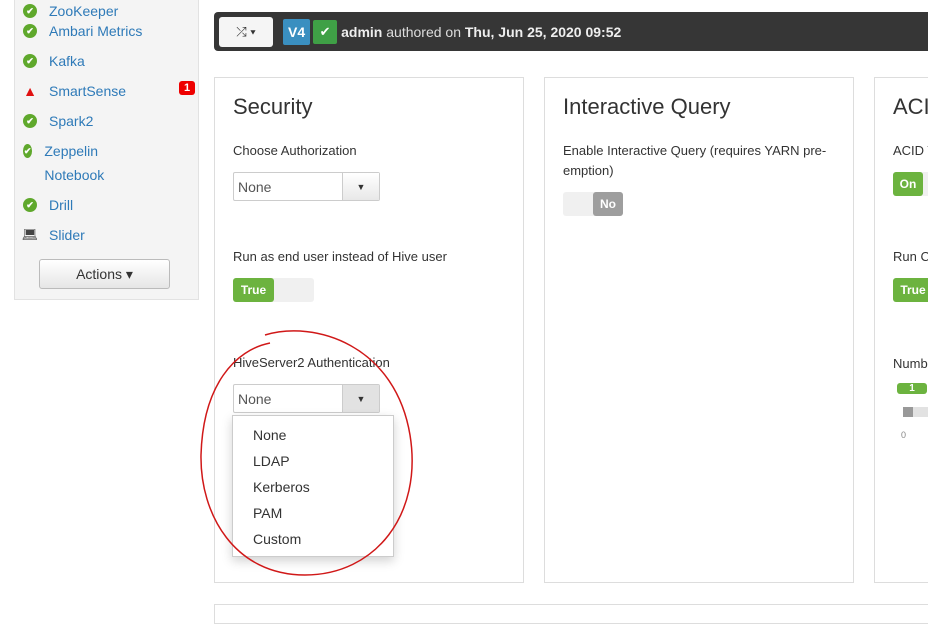  What do you see at coordinates (571, 614) in the screenshot?
I see `next-section-panel` at bounding box center [571, 614].